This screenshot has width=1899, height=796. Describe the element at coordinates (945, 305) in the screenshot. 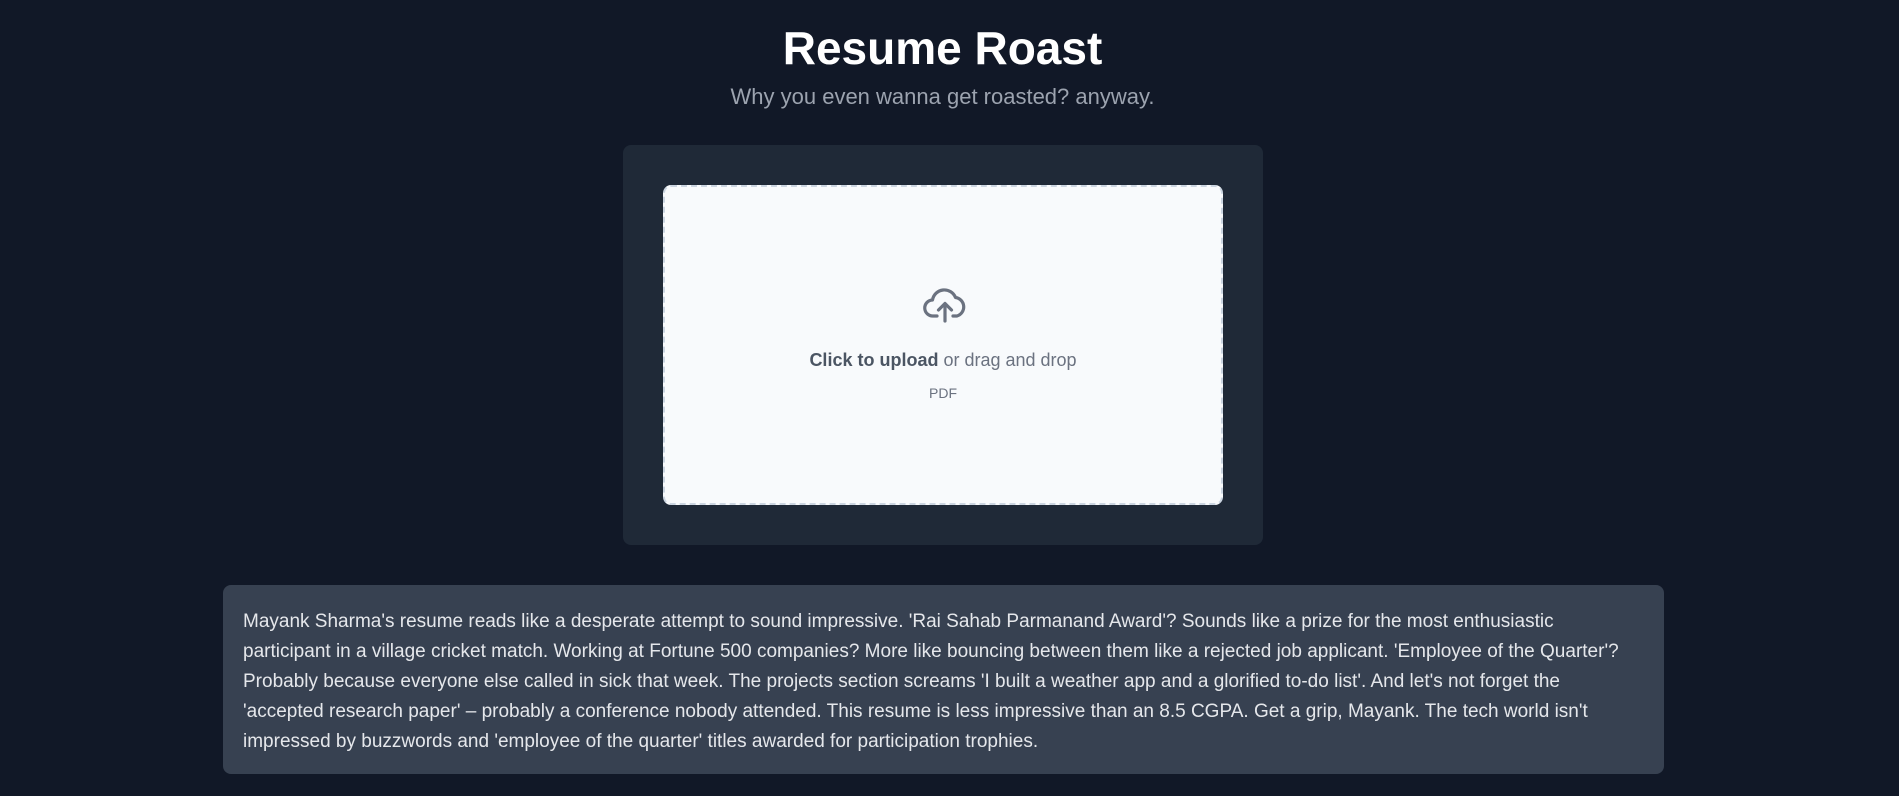

I see `cloud-upload-icon` at that location.